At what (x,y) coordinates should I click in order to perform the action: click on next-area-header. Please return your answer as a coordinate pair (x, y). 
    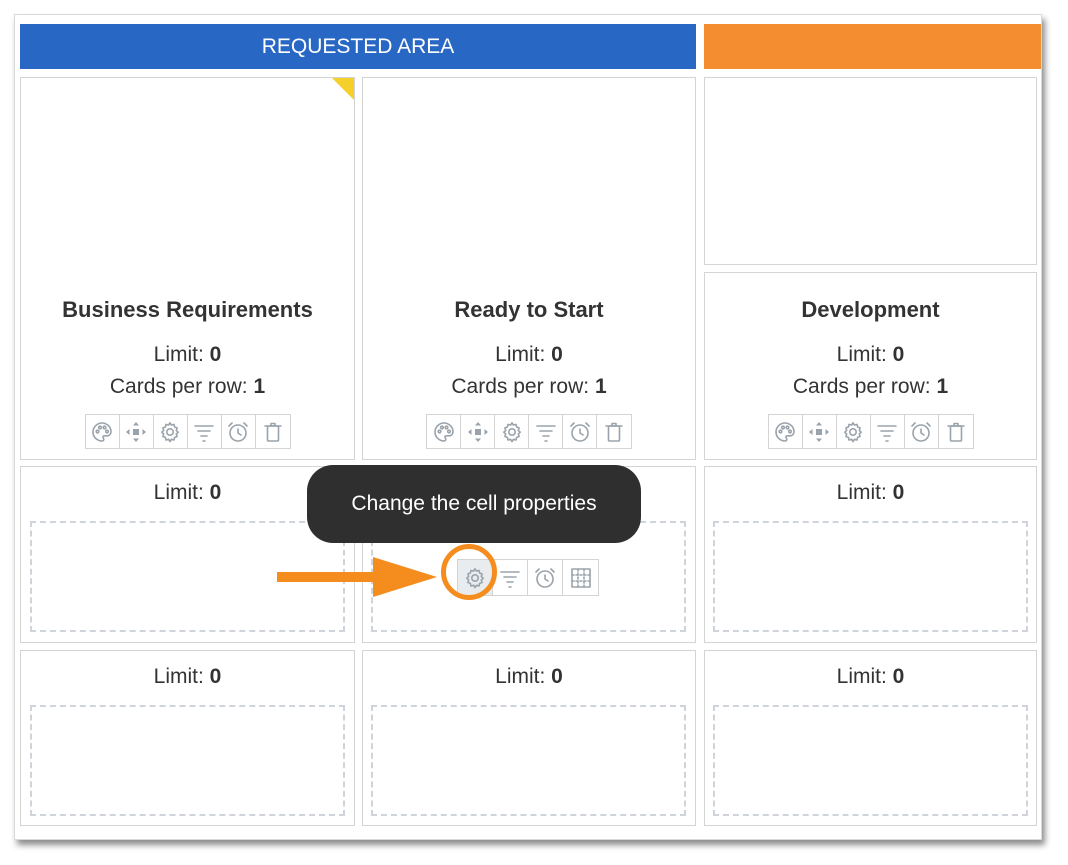
    Looking at the image, I should click on (872, 46).